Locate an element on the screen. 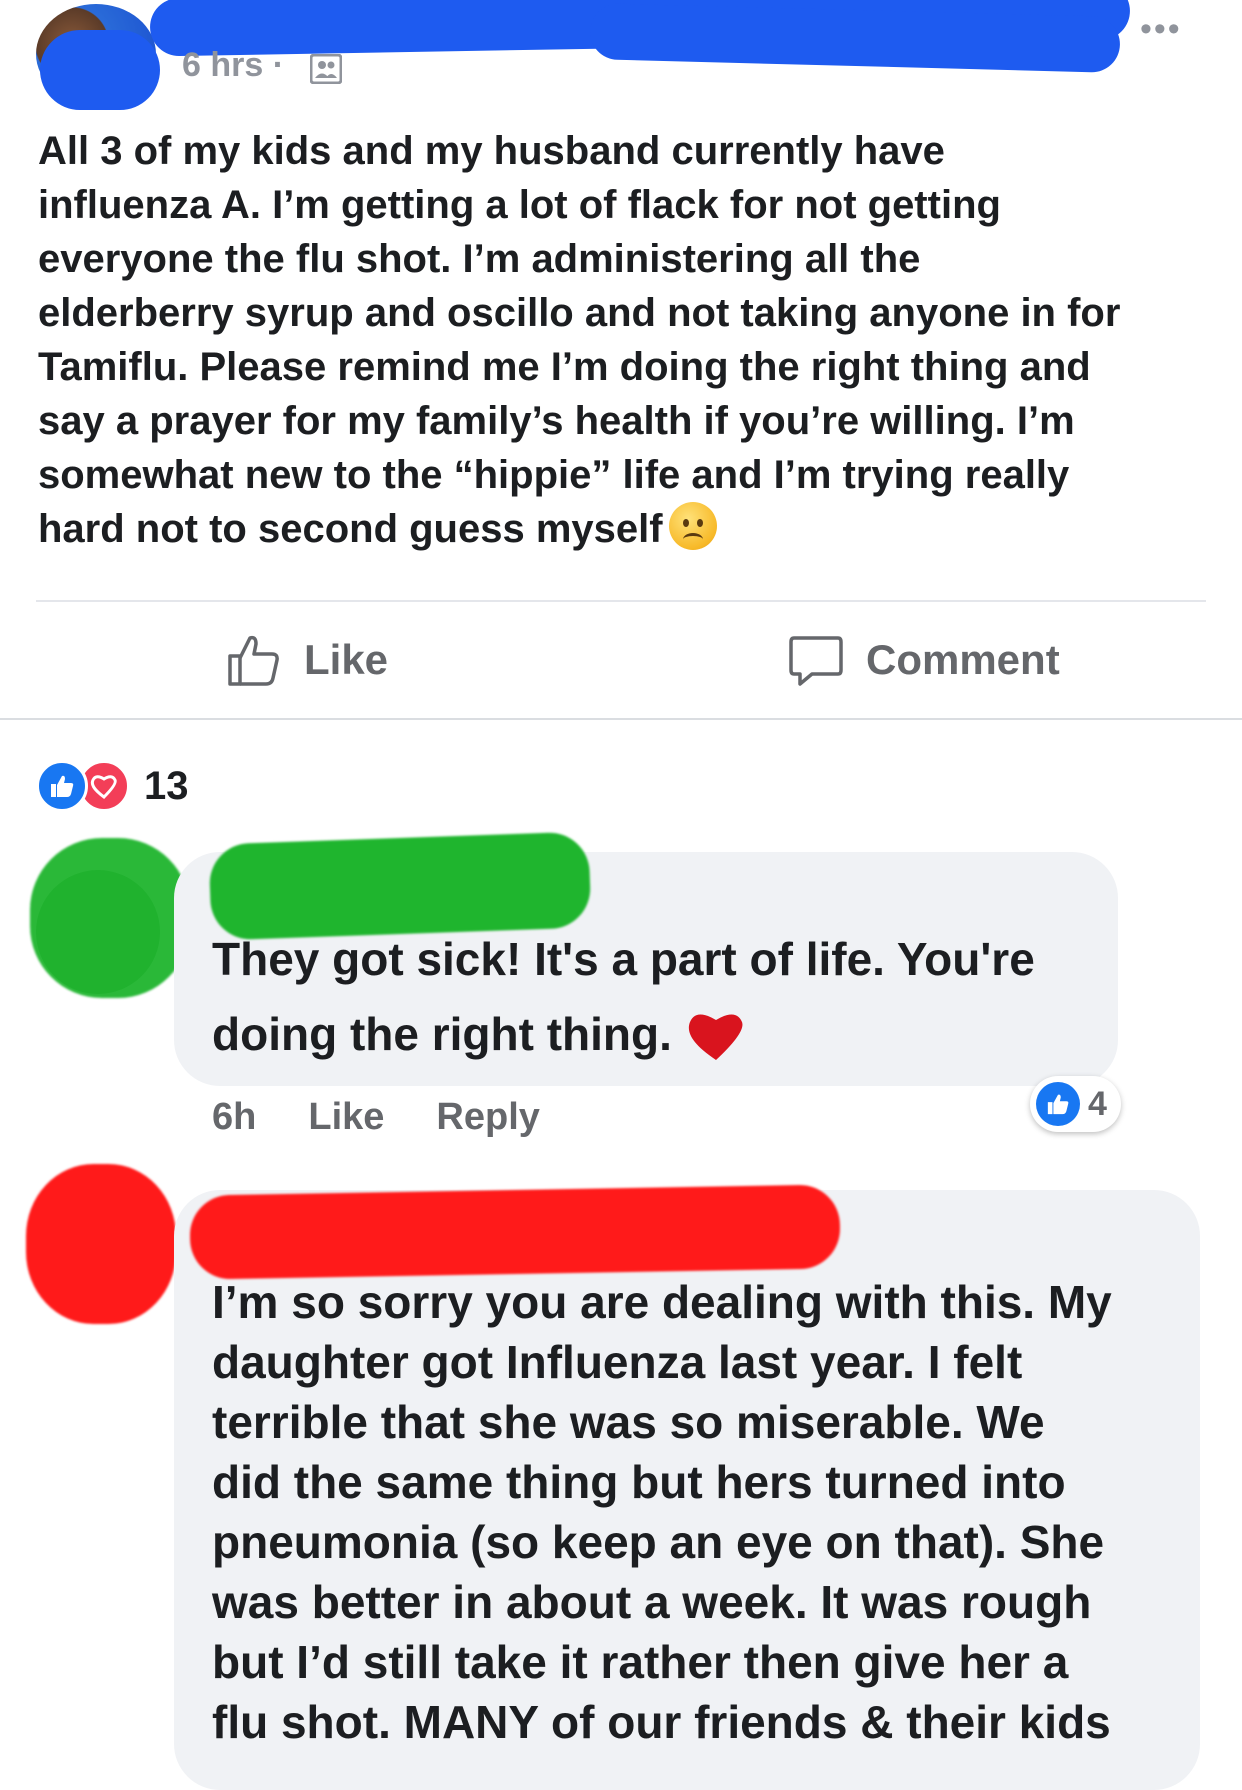 This screenshot has width=1242, height=1790. avatar-redaction is located at coordinates (100, 70).